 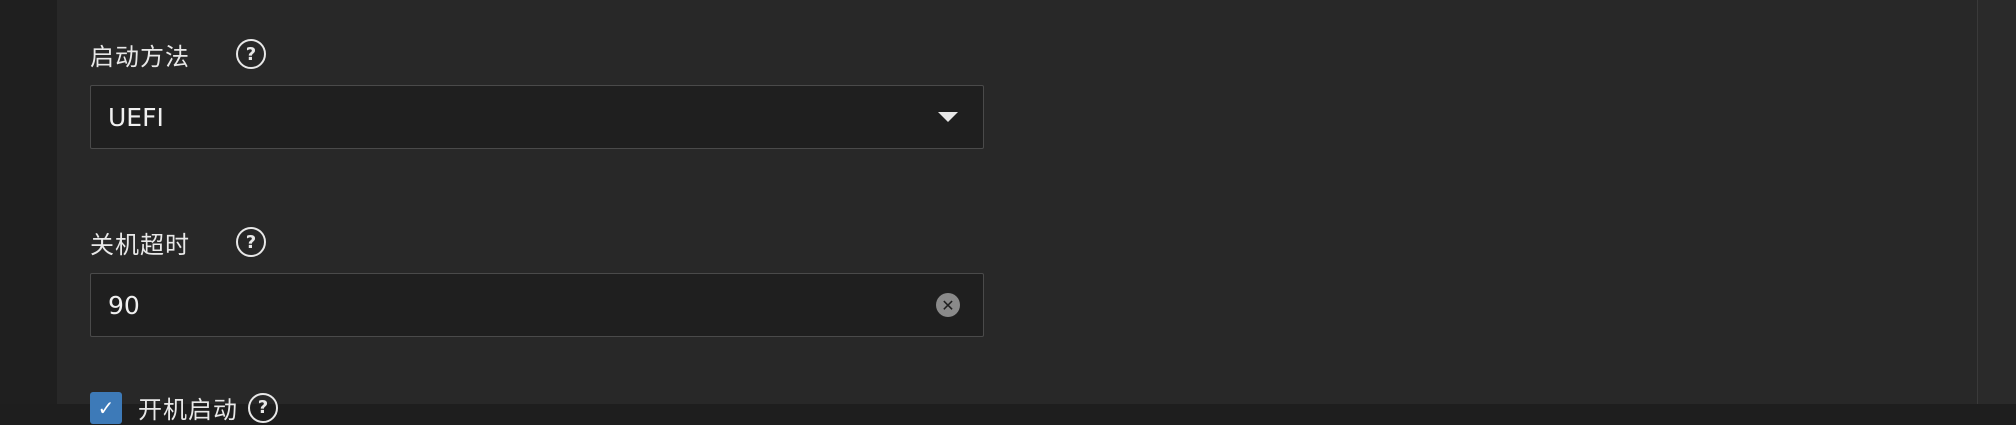 I want to click on shutdown-timeout-value: 90, so click(x=522, y=305).